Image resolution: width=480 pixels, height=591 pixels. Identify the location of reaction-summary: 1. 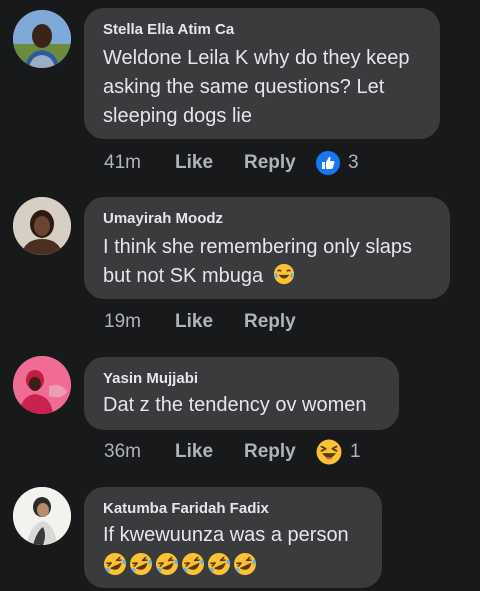
(338, 452).